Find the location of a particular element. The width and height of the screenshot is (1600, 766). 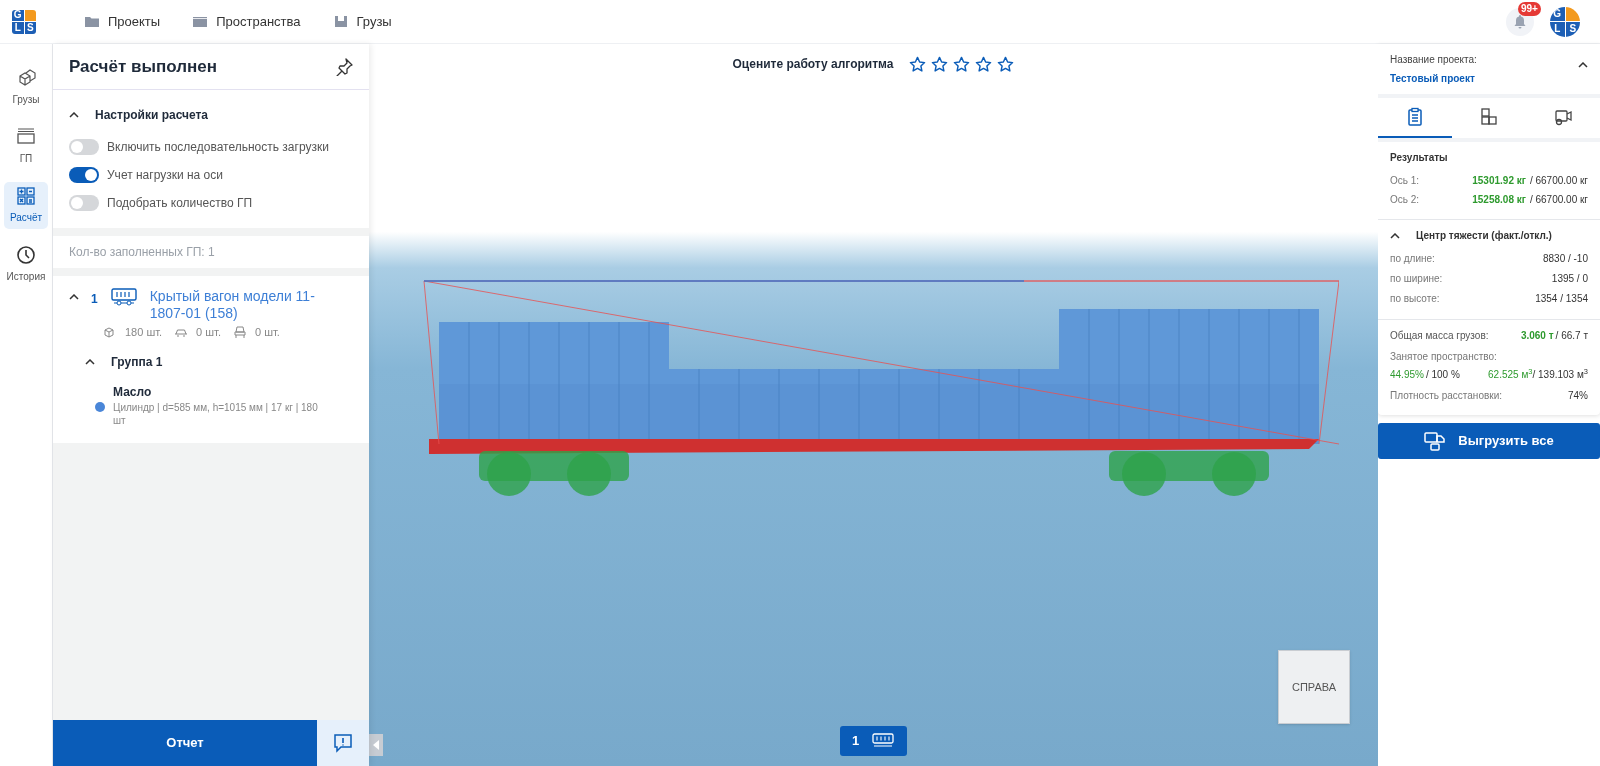

nav-link: Пространства is located at coordinates (246, 21).